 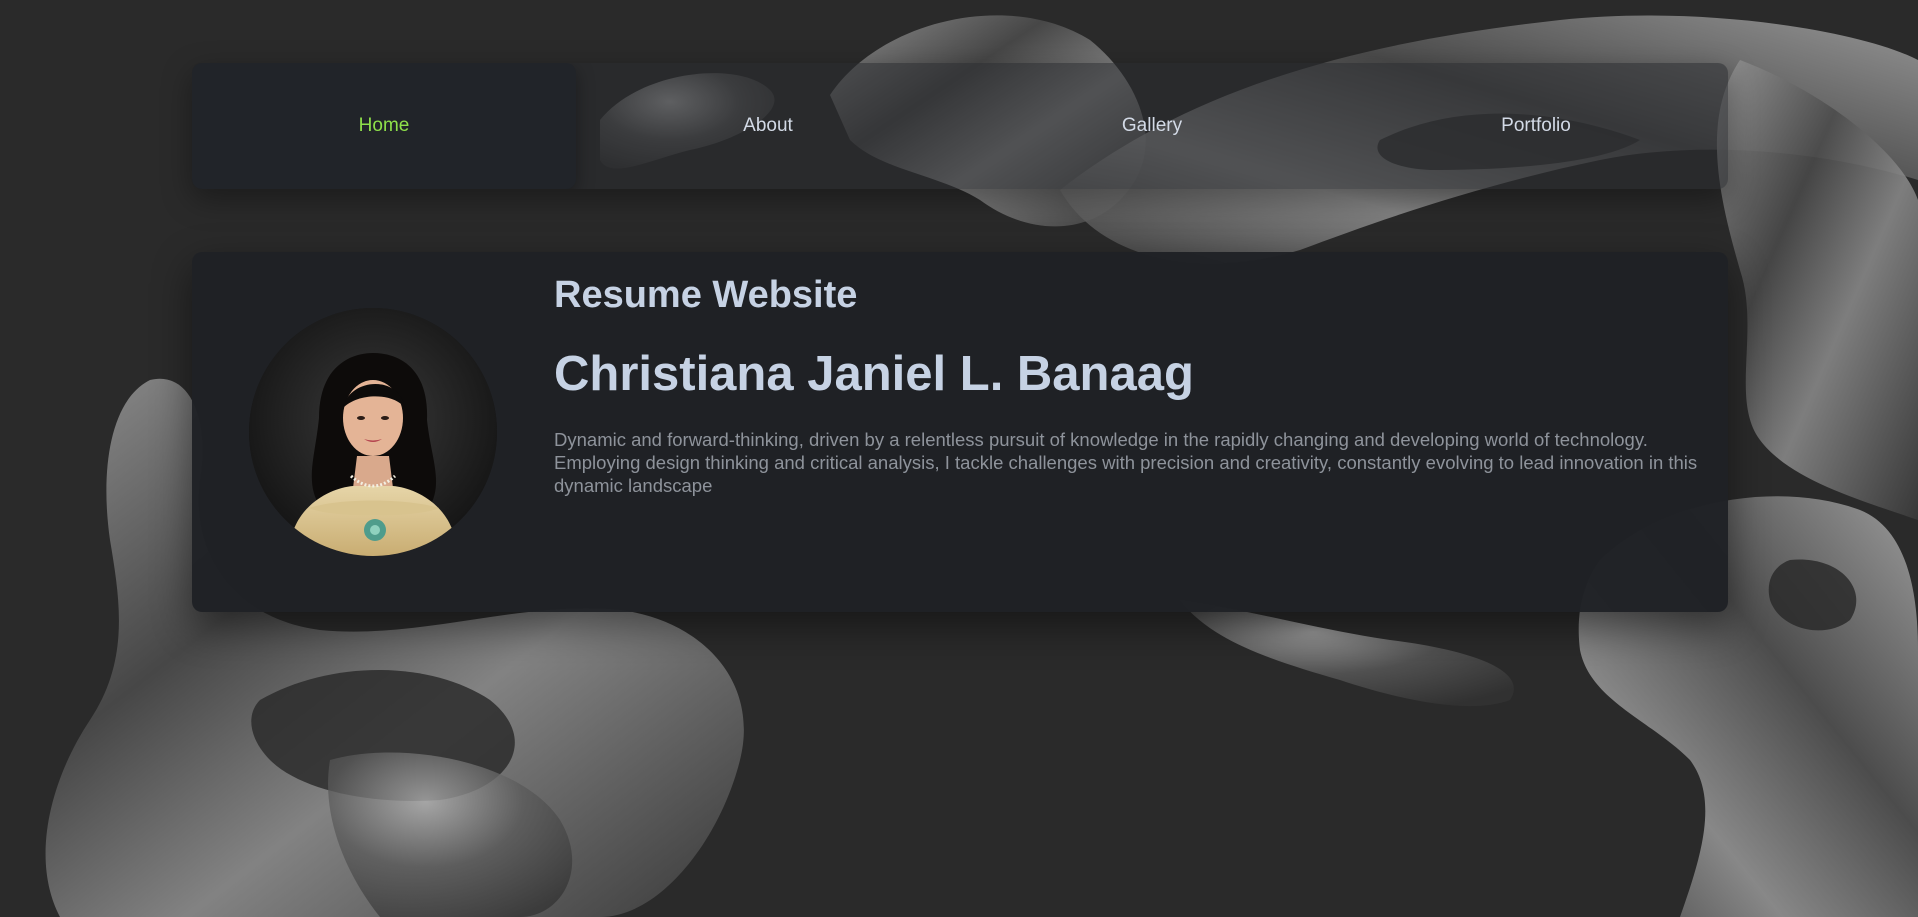 I want to click on nav-item-portfolio: Portfolio, so click(x=1536, y=126).